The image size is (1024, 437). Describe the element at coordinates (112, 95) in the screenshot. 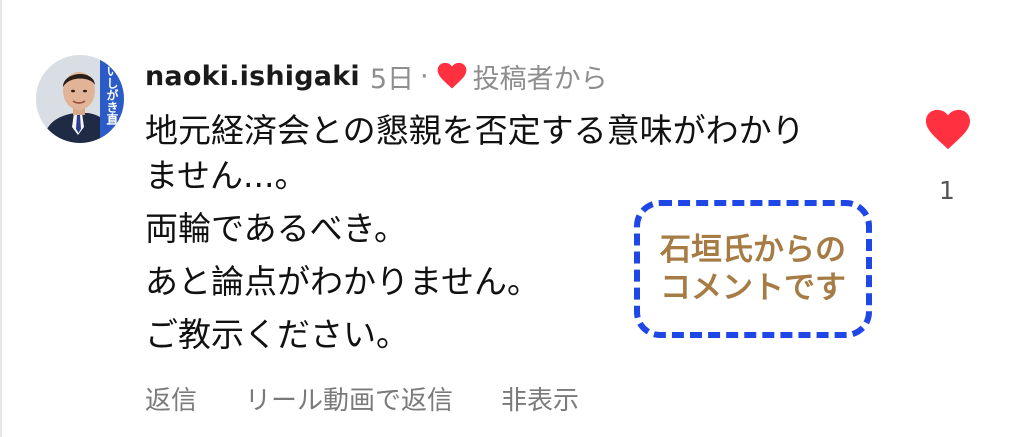

I see `avatar-banner-text: いしがき直` at that location.